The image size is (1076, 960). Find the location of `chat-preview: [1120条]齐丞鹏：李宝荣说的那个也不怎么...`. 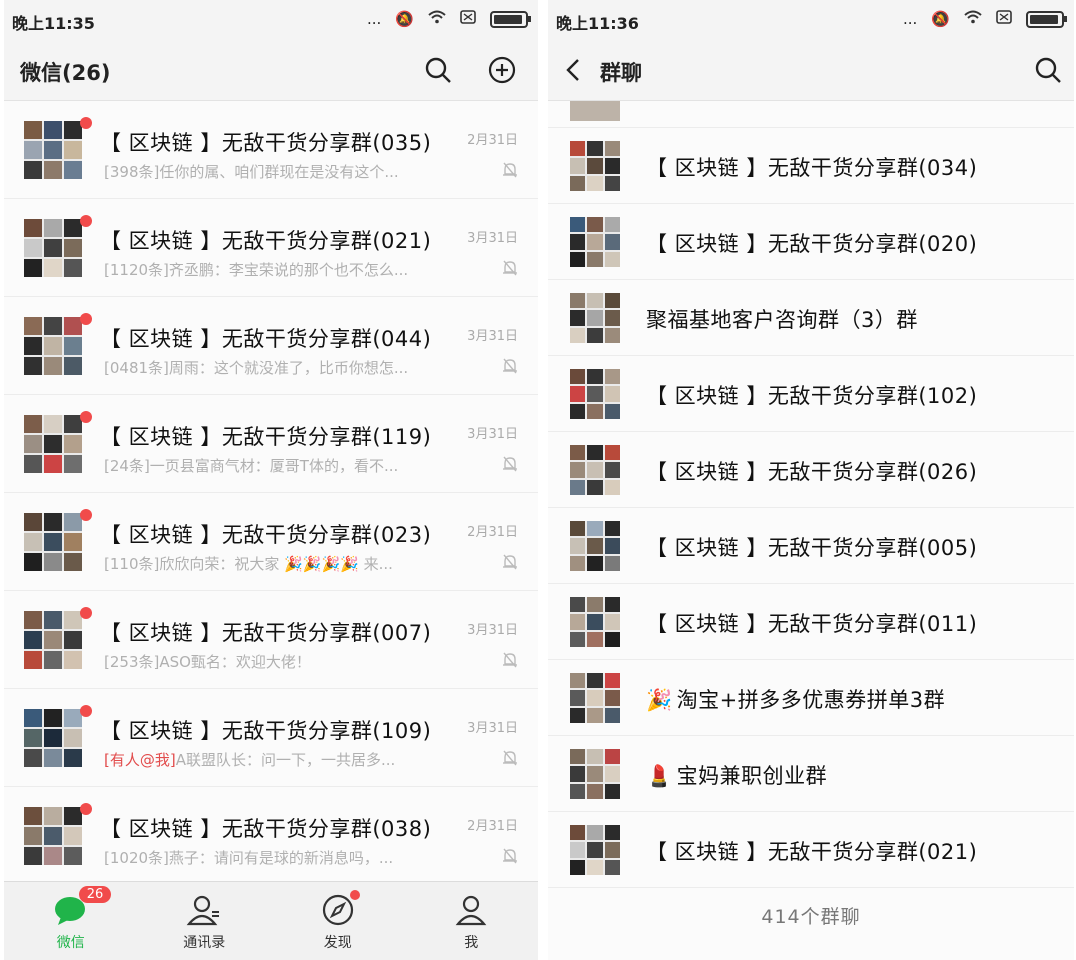

chat-preview: [1120条]齐丞鹏：李宝荣说的那个也不怎么... is located at coordinates (274, 269).